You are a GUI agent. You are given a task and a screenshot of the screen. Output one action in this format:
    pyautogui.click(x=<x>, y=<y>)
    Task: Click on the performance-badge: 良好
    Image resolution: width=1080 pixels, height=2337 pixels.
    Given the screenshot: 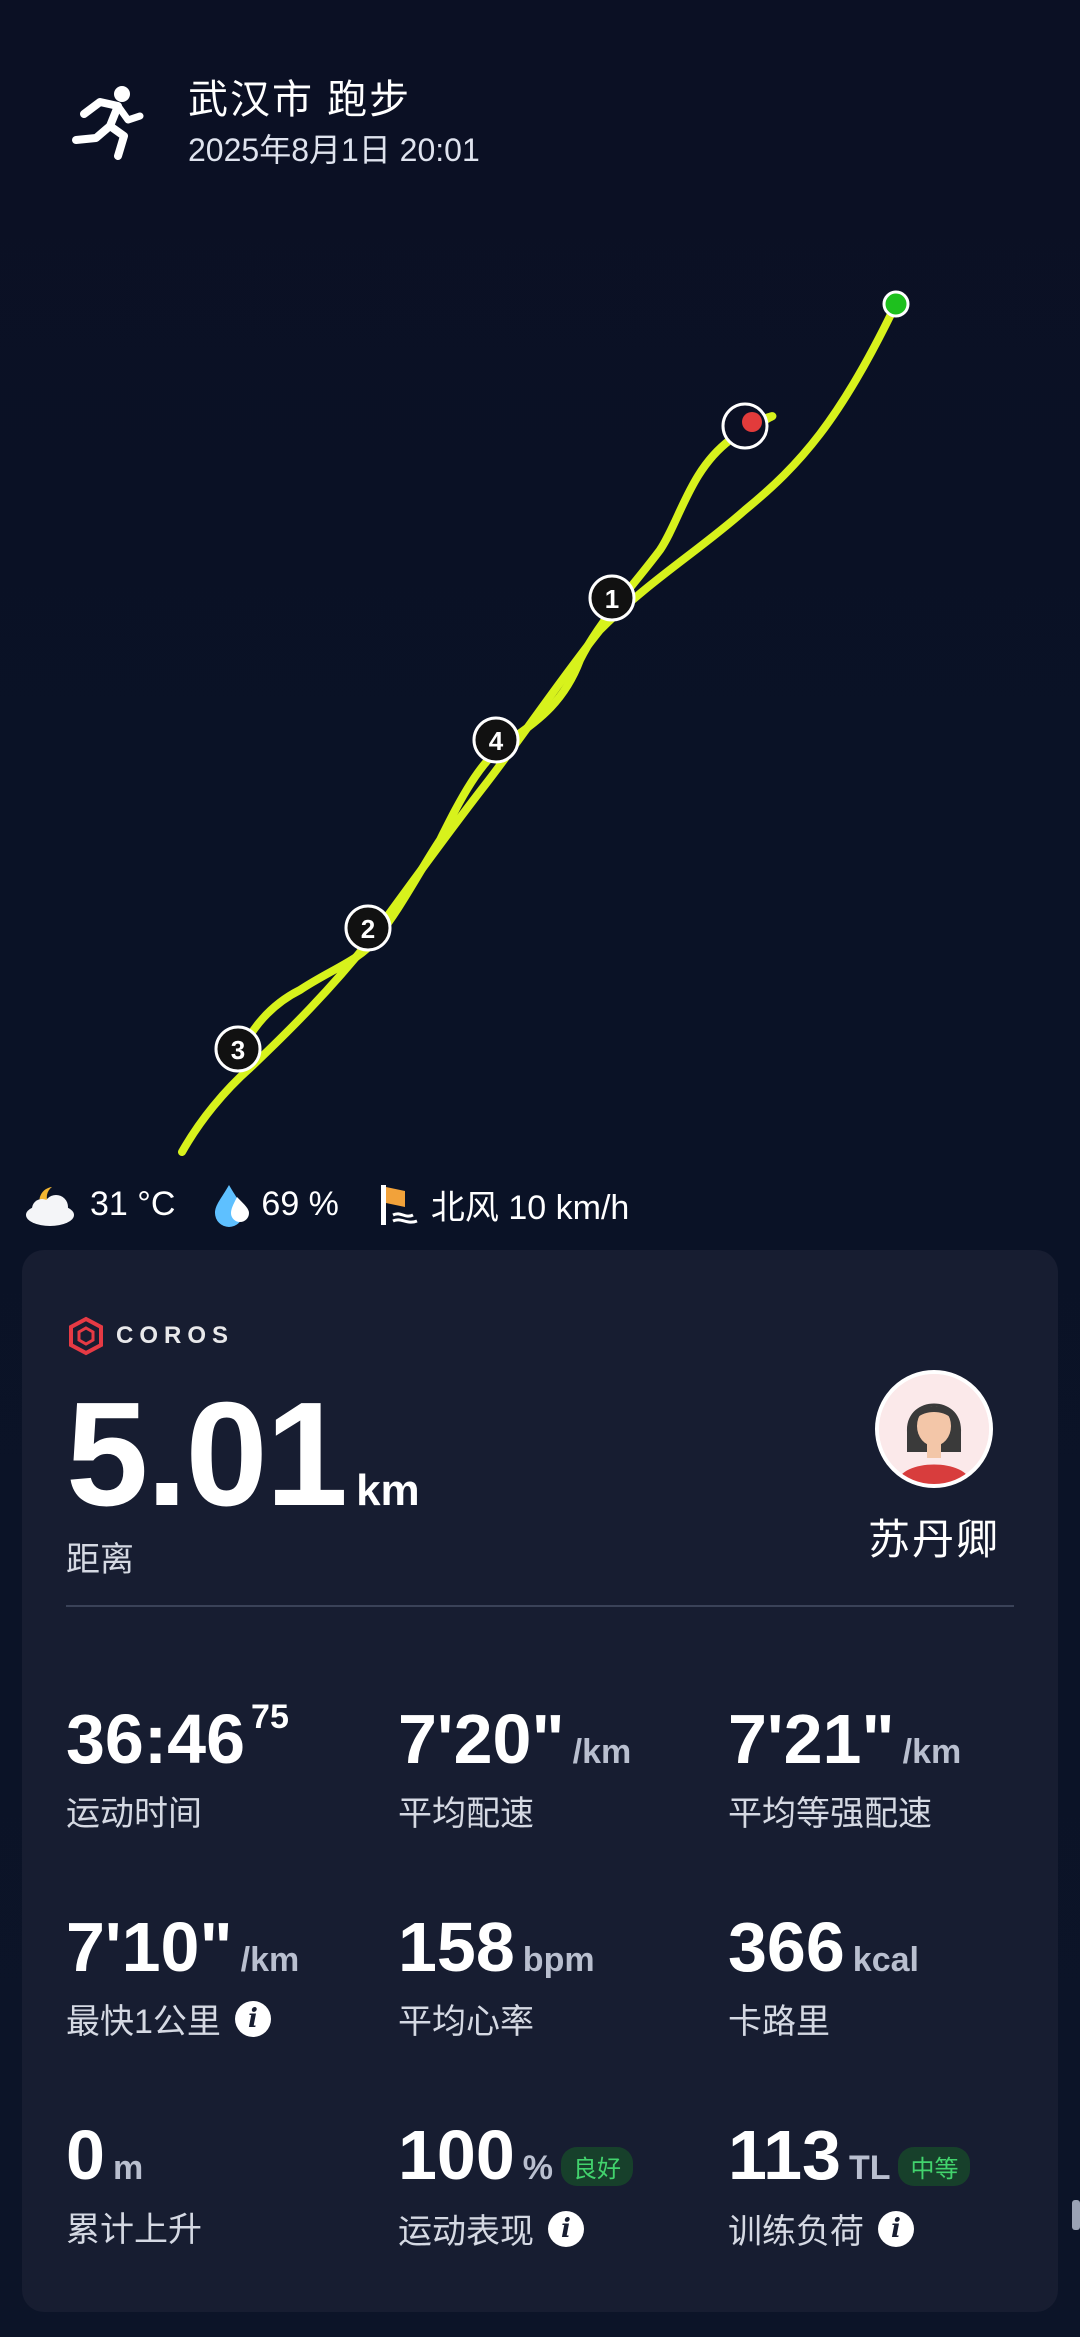 What is the action you would take?
    pyautogui.click(x=597, y=2167)
    